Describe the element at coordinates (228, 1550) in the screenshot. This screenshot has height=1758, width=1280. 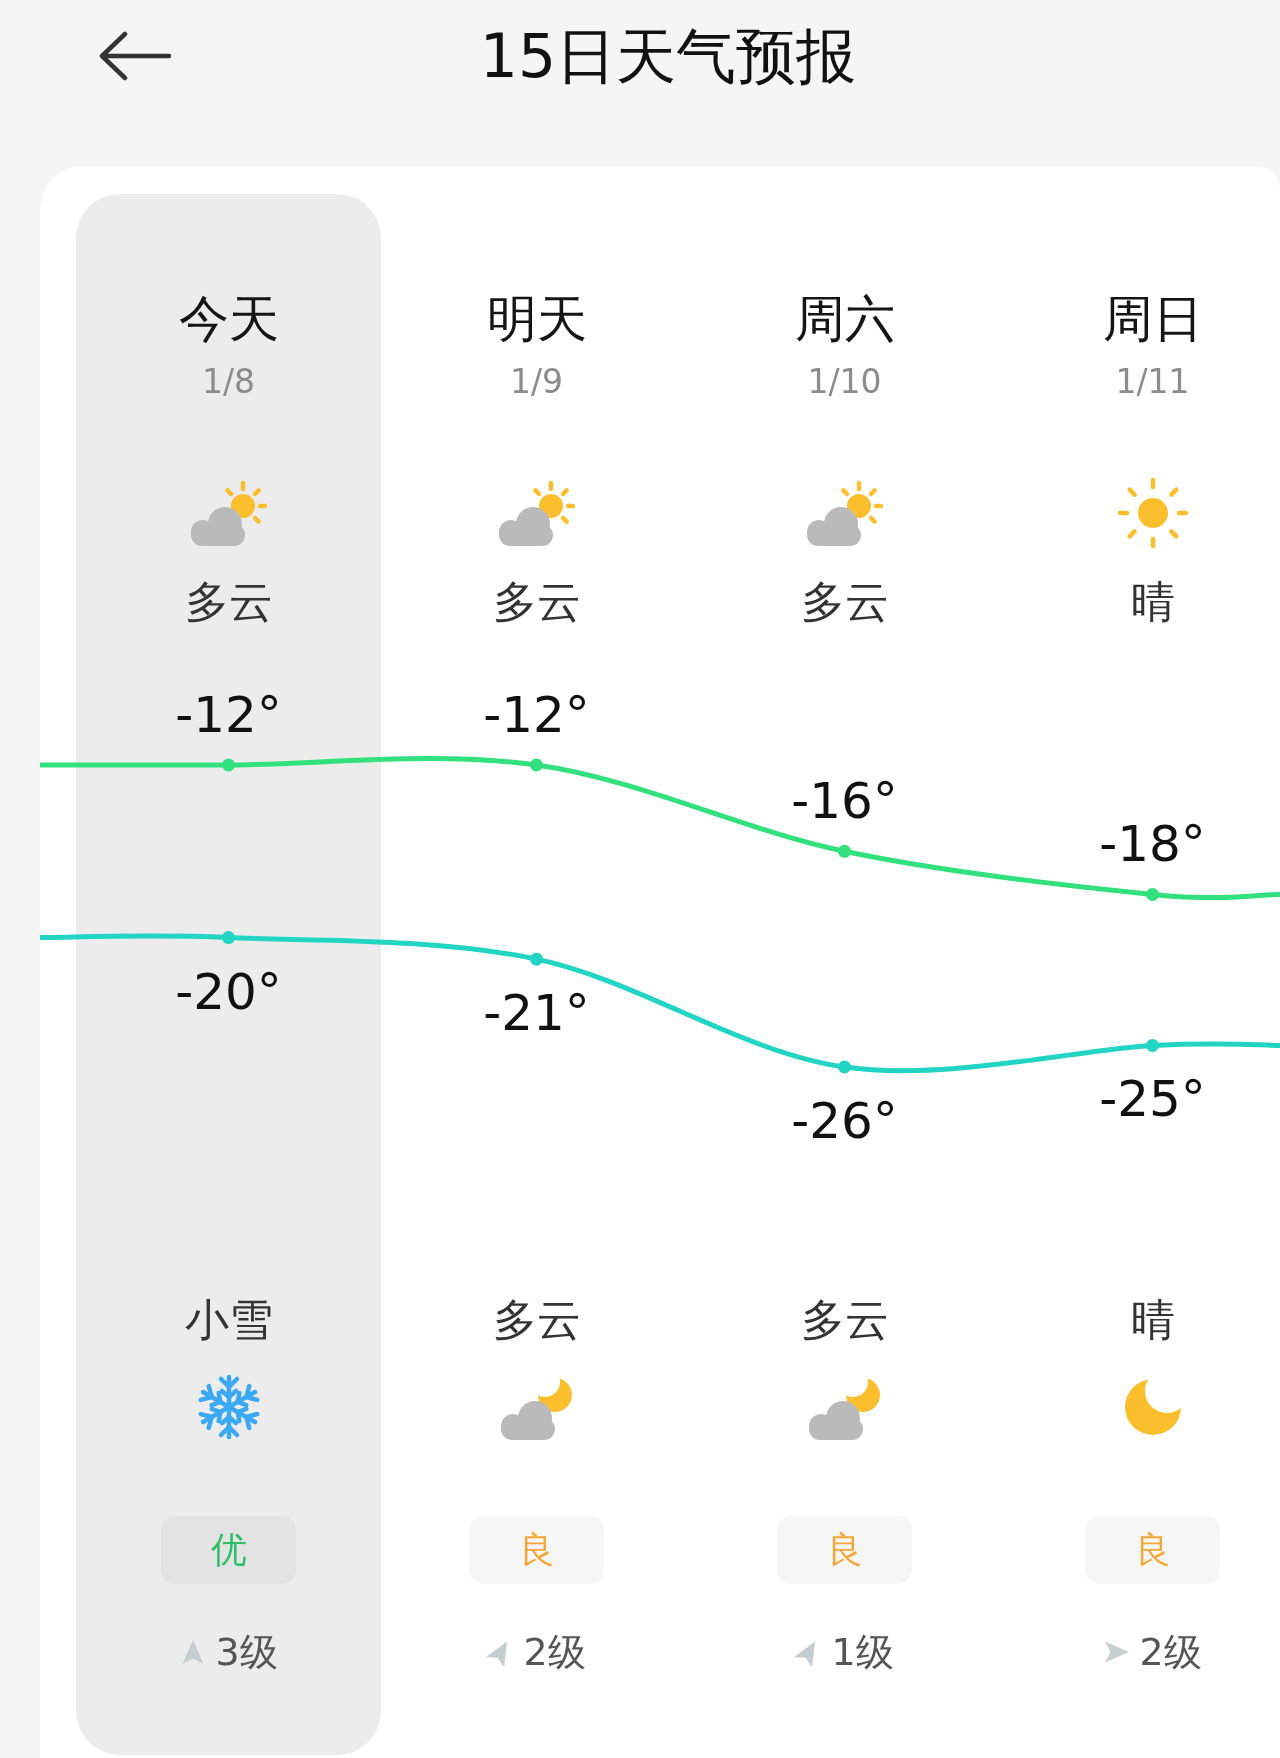
I see `air-quality-badge: 优` at that location.